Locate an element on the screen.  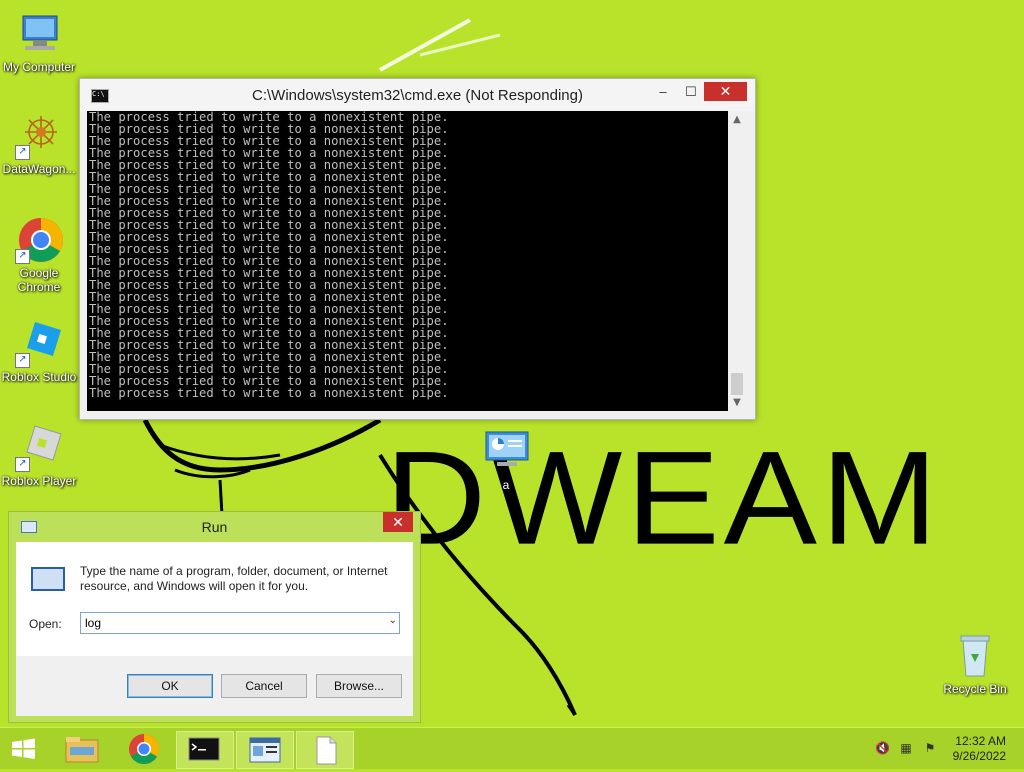
open-combobox: ⌄ is located at coordinates (240, 623).